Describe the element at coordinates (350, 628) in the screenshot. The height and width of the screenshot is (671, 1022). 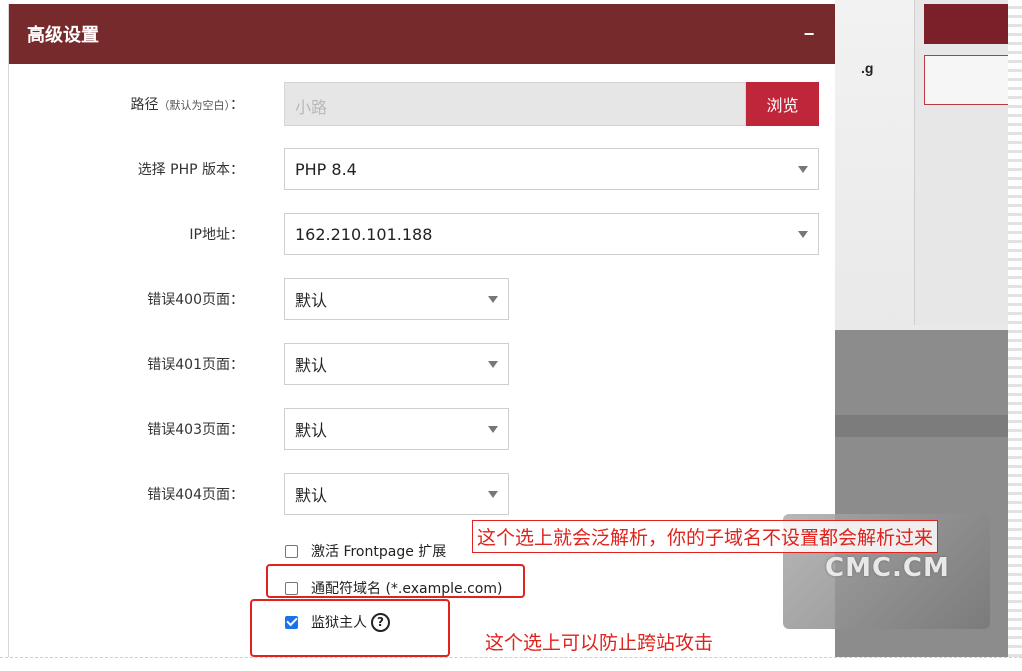
I see `jail-highlight-box` at that location.